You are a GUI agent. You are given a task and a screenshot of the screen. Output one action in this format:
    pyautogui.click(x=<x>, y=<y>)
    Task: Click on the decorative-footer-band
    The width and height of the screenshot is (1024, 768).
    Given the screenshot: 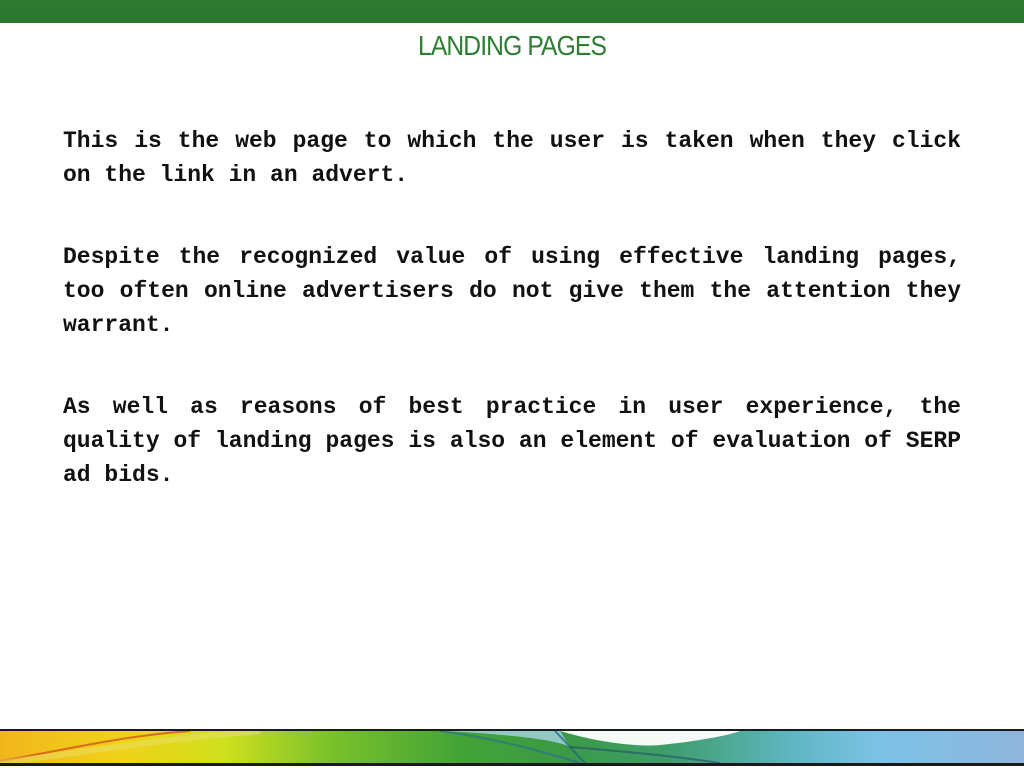 What is the action you would take?
    pyautogui.click(x=512, y=747)
    